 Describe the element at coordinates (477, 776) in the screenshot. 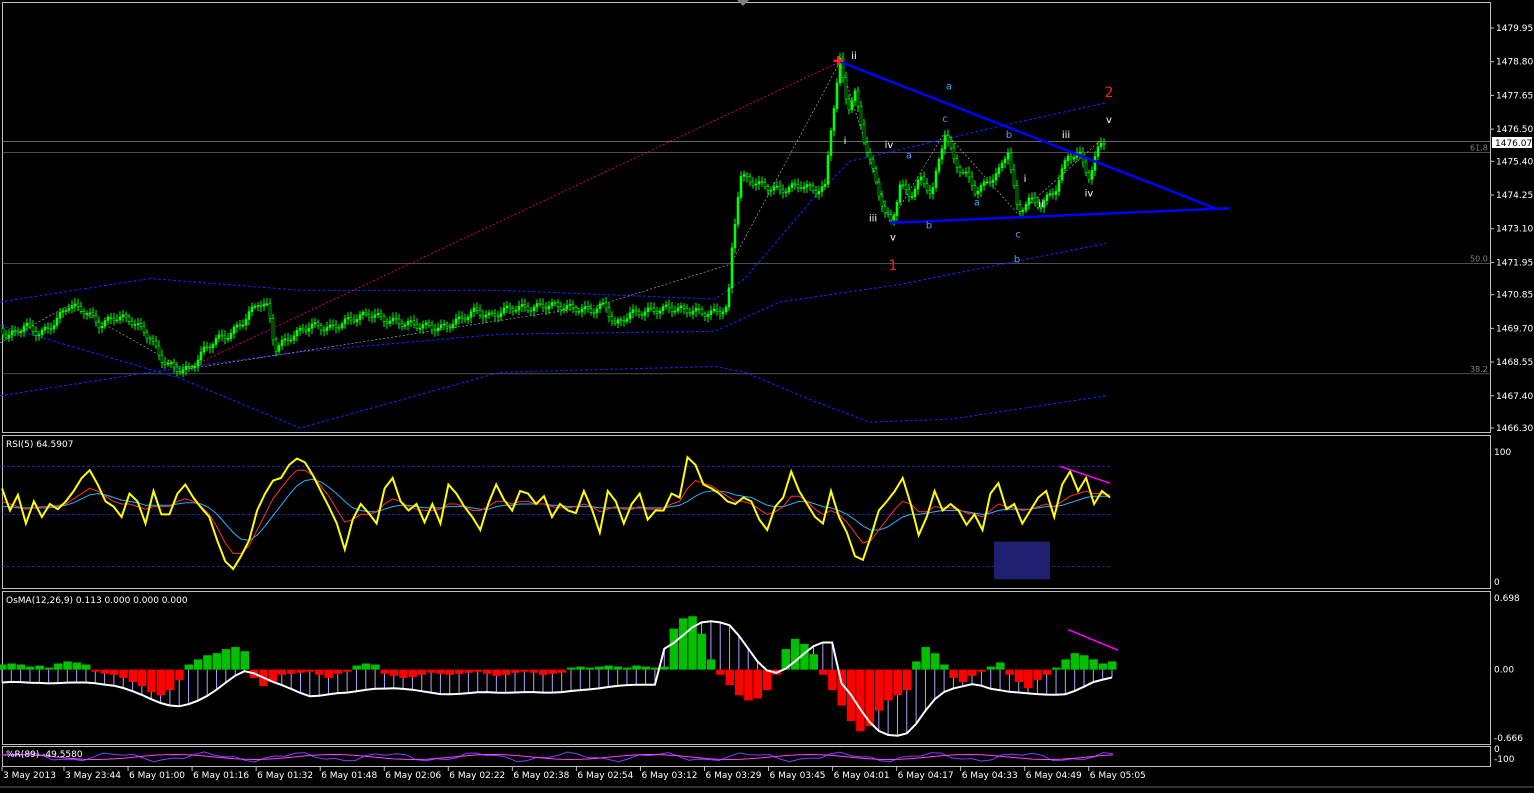

I see `time-tick-label: 6 May 02:22` at that location.